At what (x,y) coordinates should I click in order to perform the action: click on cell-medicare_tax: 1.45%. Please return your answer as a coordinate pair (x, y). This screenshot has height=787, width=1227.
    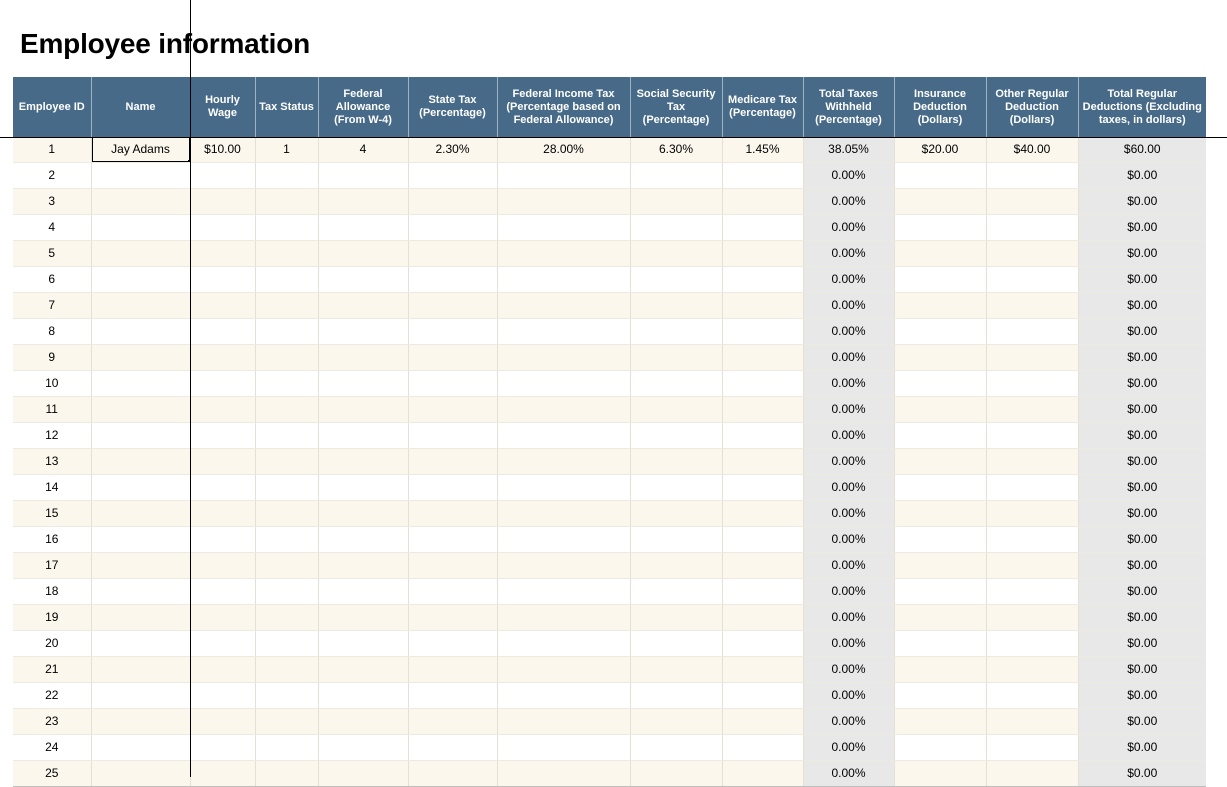
    Looking at the image, I should click on (763, 150).